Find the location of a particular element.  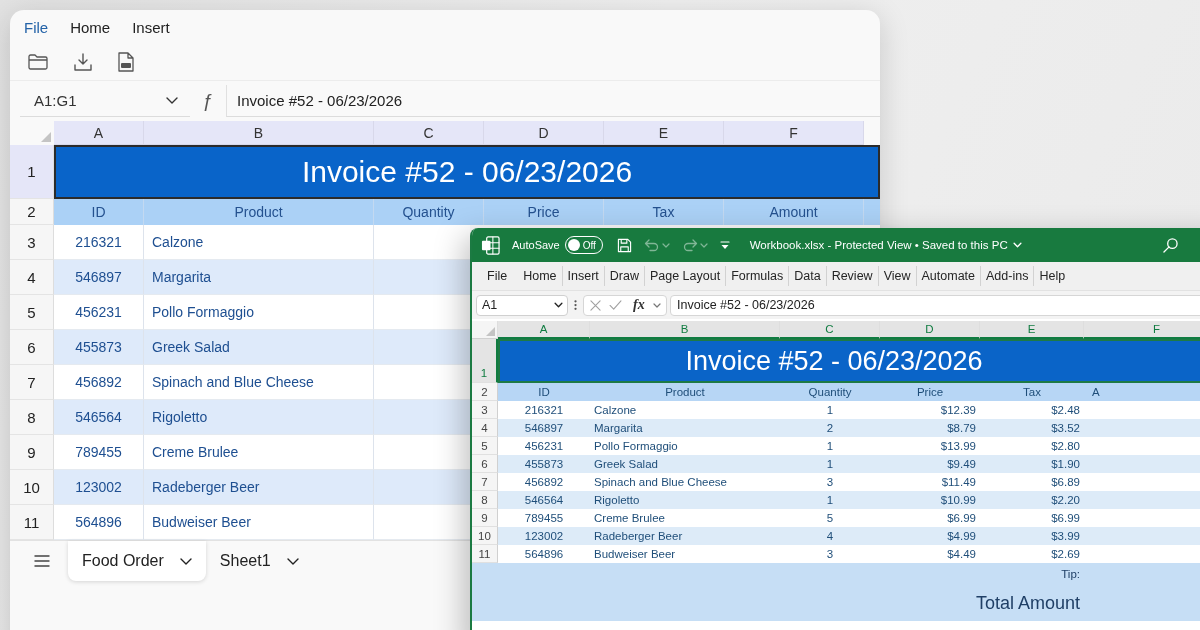

document-icon is located at coordinates (126, 62).